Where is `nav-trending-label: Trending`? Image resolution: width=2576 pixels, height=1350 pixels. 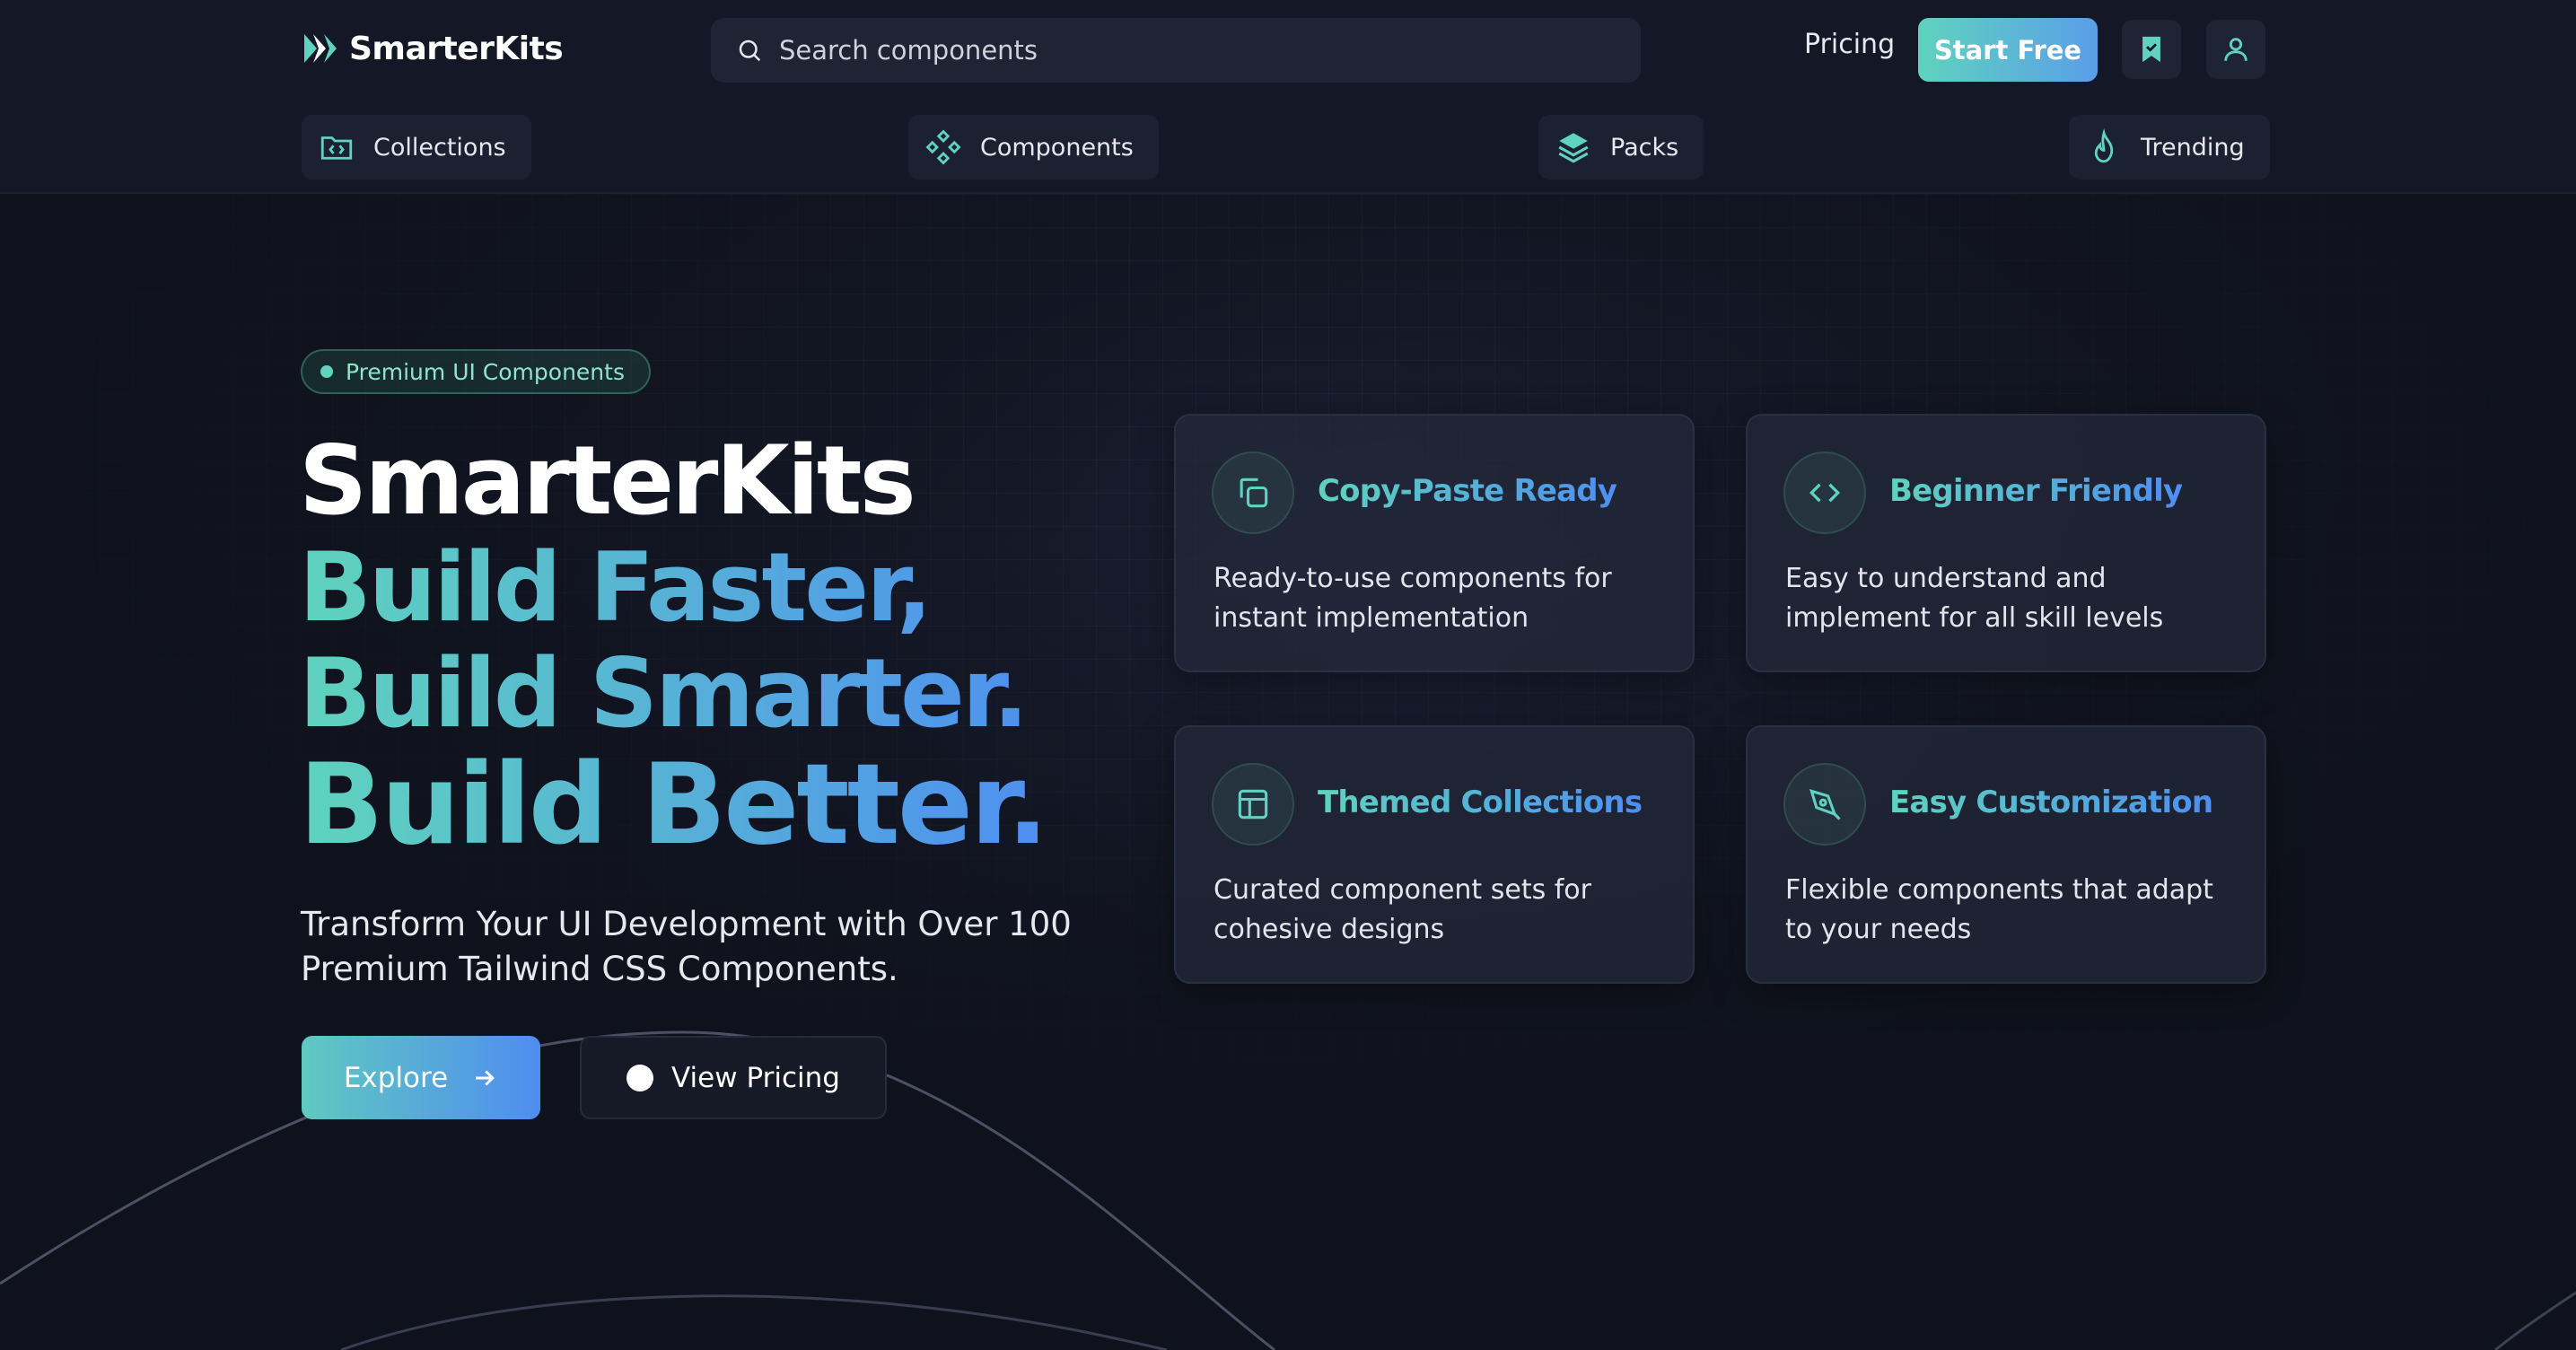 nav-trending-label: Trending is located at coordinates (2193, 147).